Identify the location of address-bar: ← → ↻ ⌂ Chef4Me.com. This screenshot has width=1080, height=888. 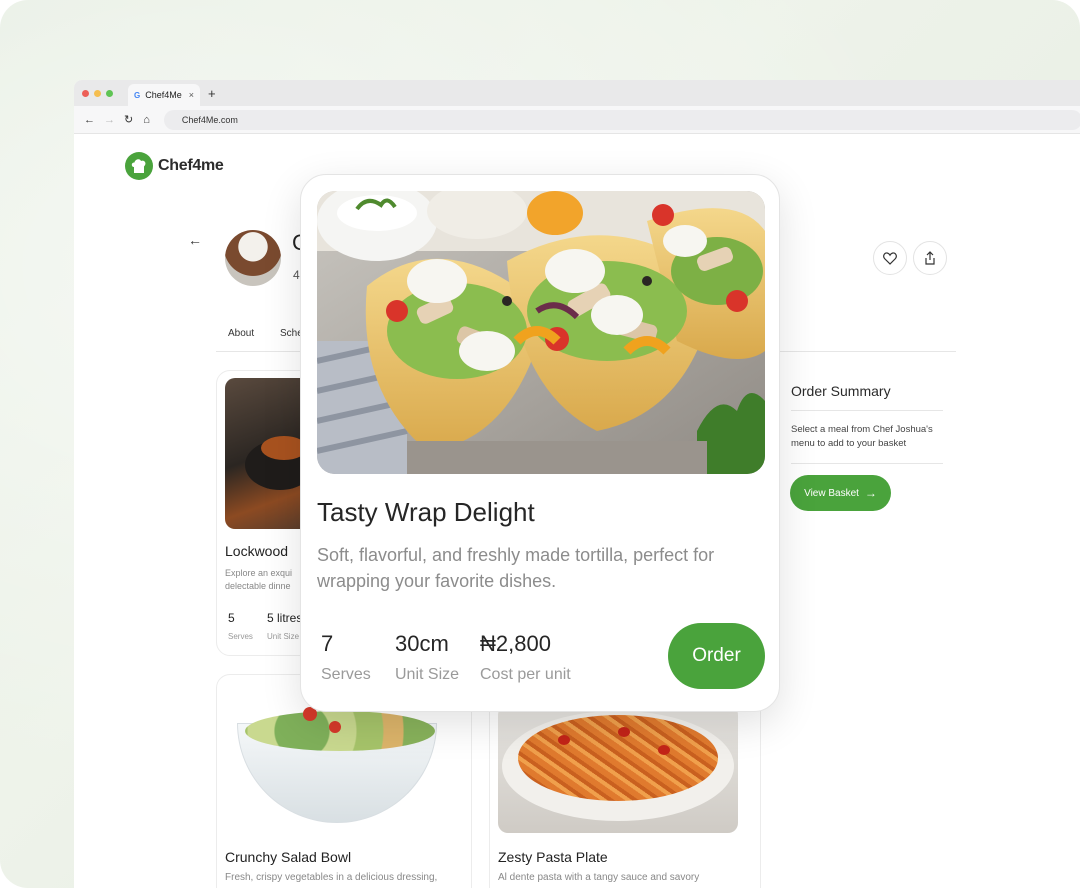
(577, 120).